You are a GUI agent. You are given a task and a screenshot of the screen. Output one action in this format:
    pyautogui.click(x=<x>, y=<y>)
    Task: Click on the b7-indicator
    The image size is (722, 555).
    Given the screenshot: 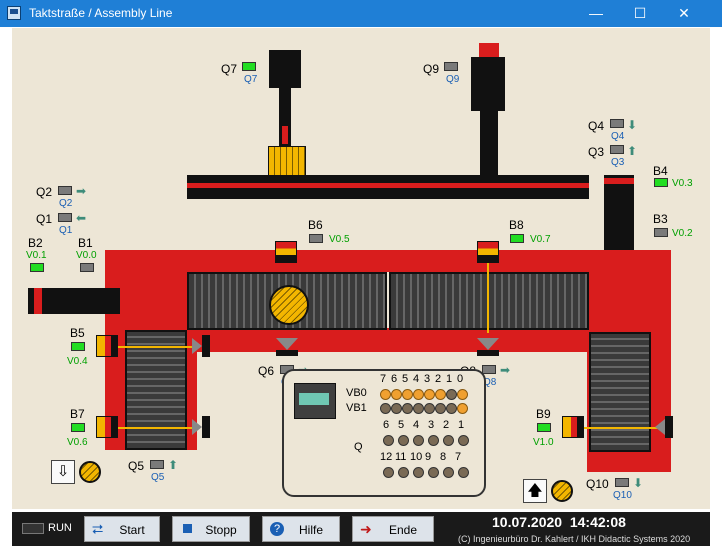 What is the action you would take?
    pyautogui.click(x=78, y=427)
    